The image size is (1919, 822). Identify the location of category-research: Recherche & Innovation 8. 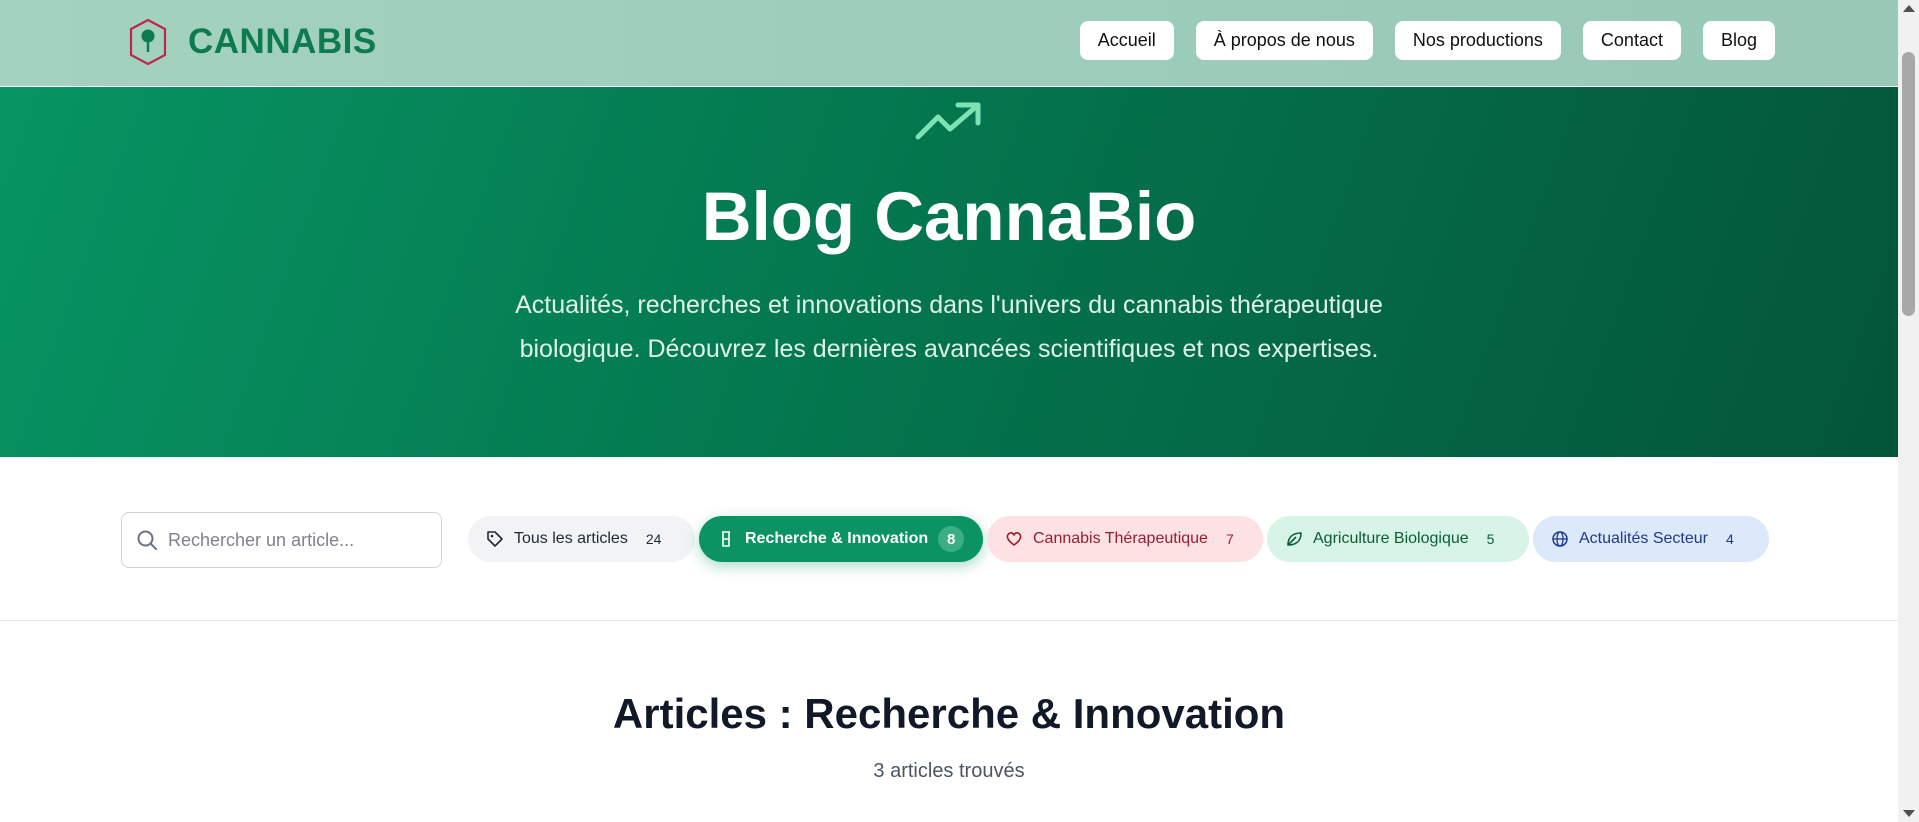
(841, 539).